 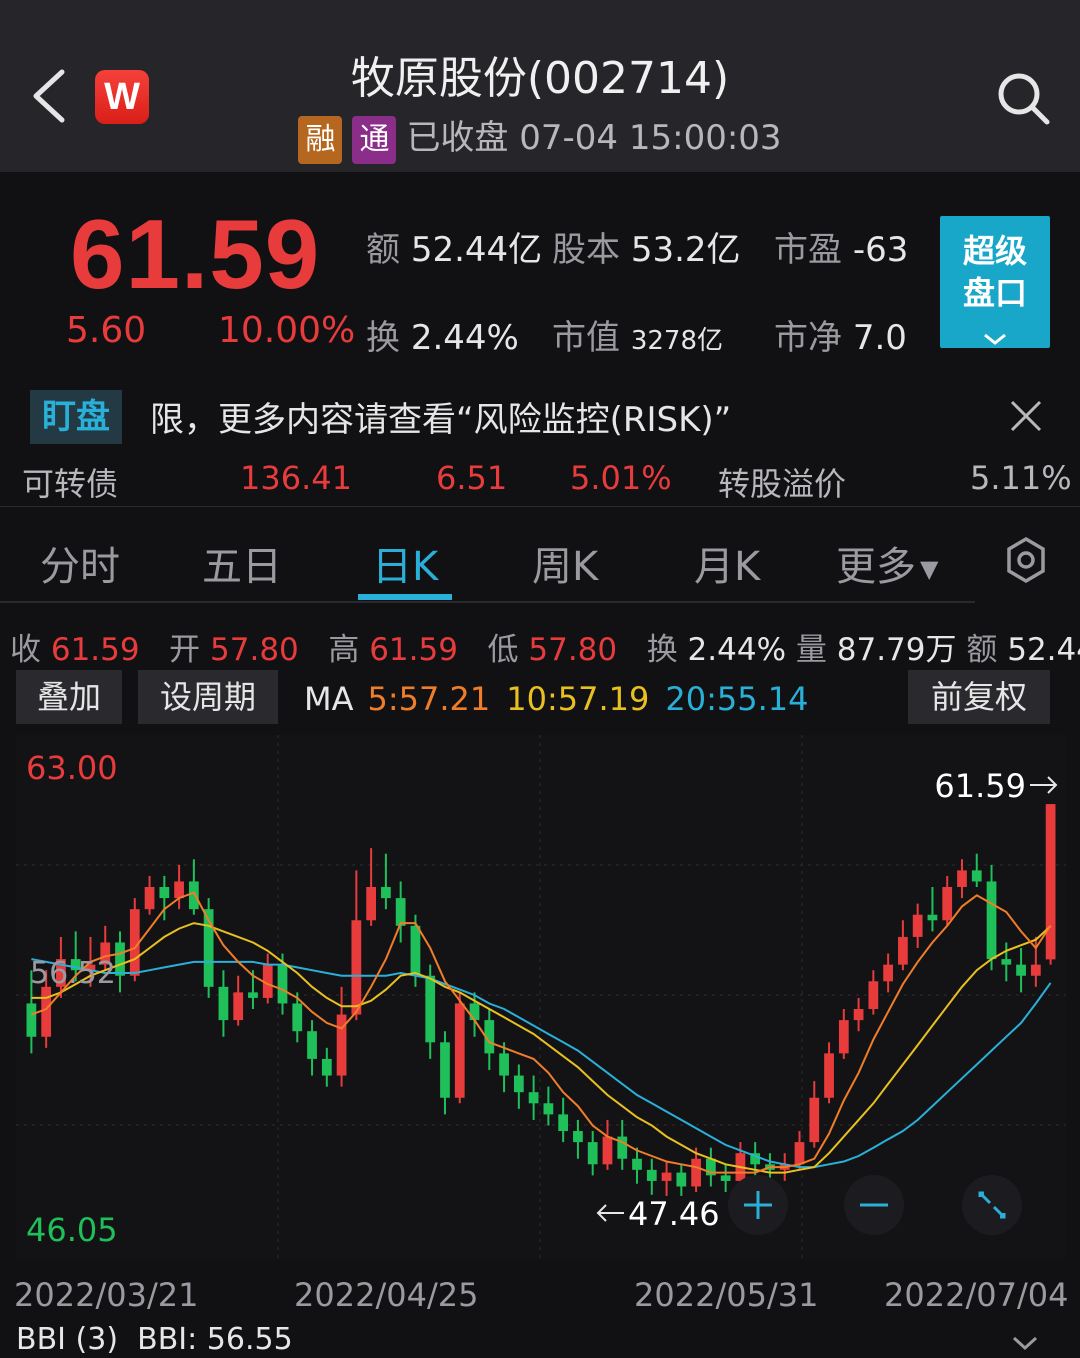 What do you see at coordinates (541, 1063) in the screenshot?
I see `ma20-line` at bounding box center [541, 1063].